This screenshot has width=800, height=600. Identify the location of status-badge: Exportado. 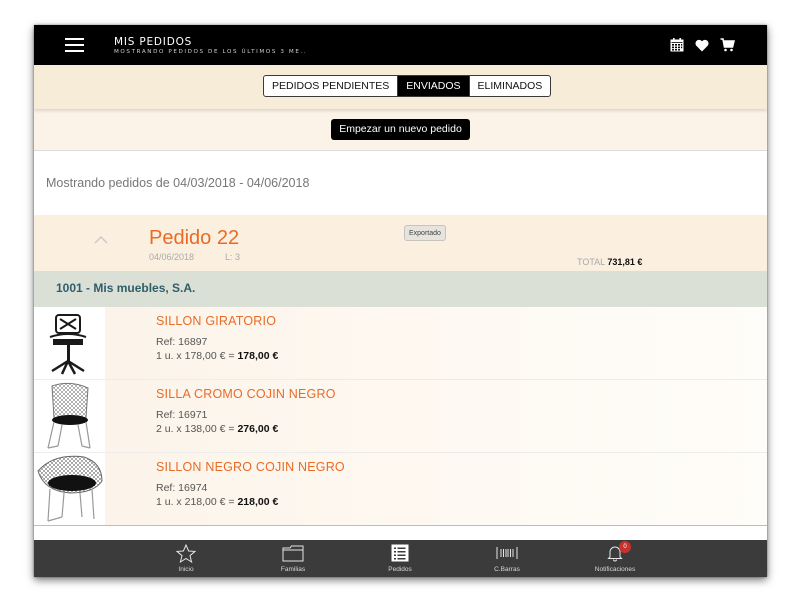
(425, 233).